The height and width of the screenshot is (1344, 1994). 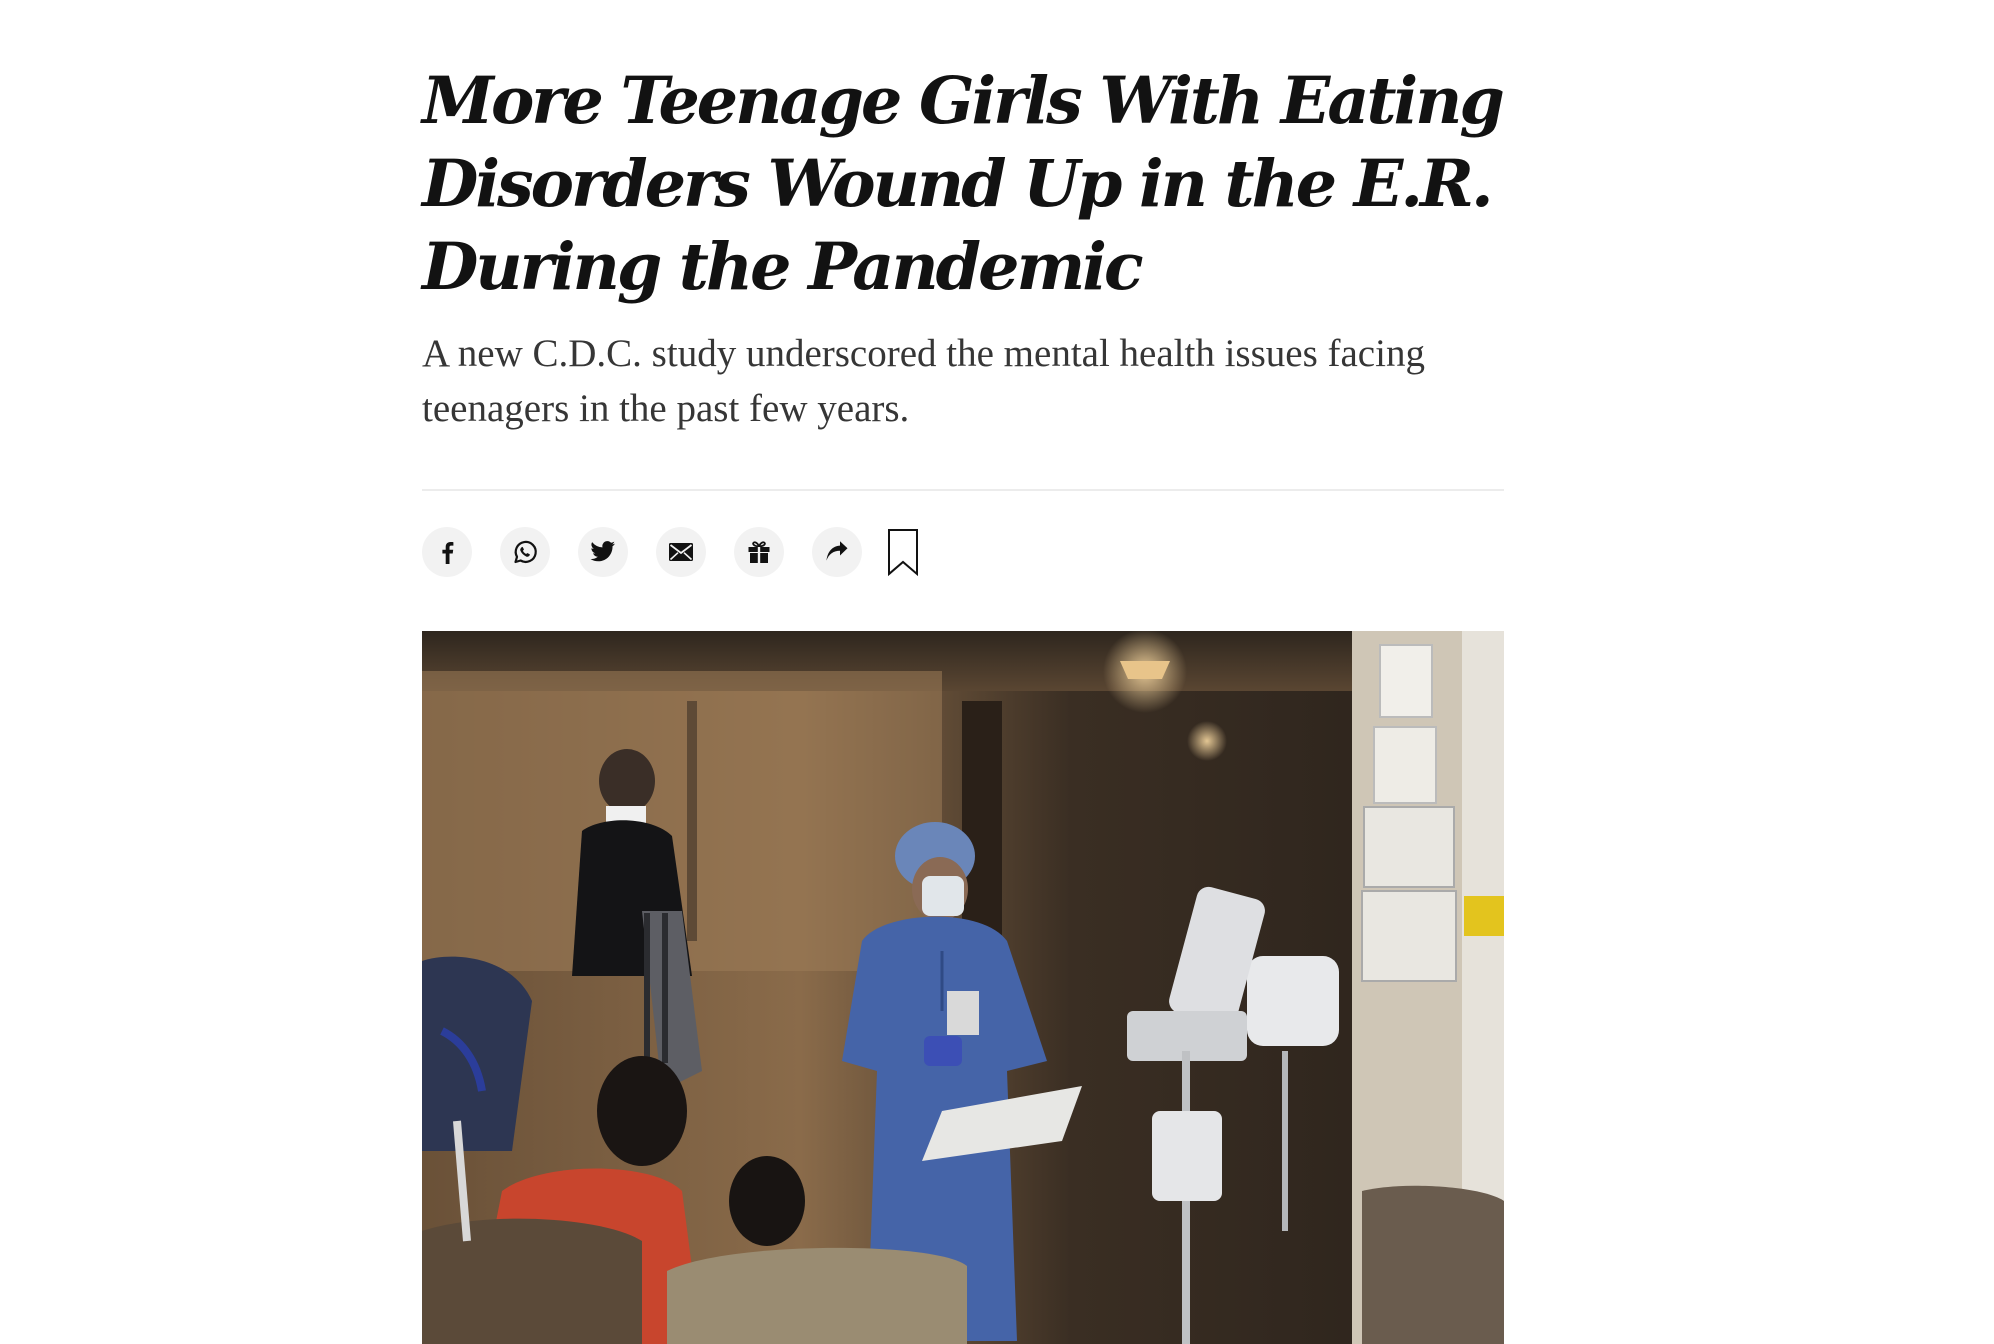 I want to click on save-bookmark-button, so click(x=903, y=552).